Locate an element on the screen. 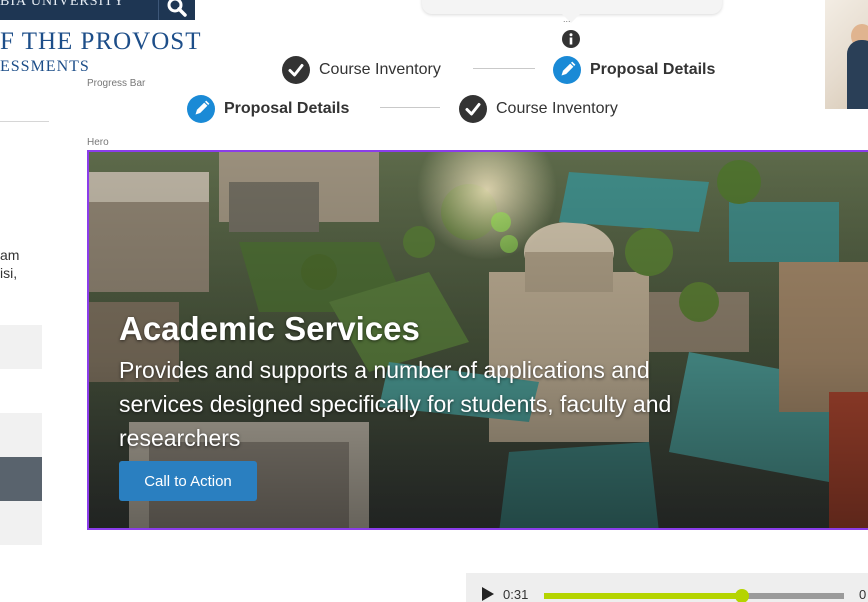 The image size is (868, 602). brand-bar: BIA UNIVERSITY is located at coordinates (97, 10).